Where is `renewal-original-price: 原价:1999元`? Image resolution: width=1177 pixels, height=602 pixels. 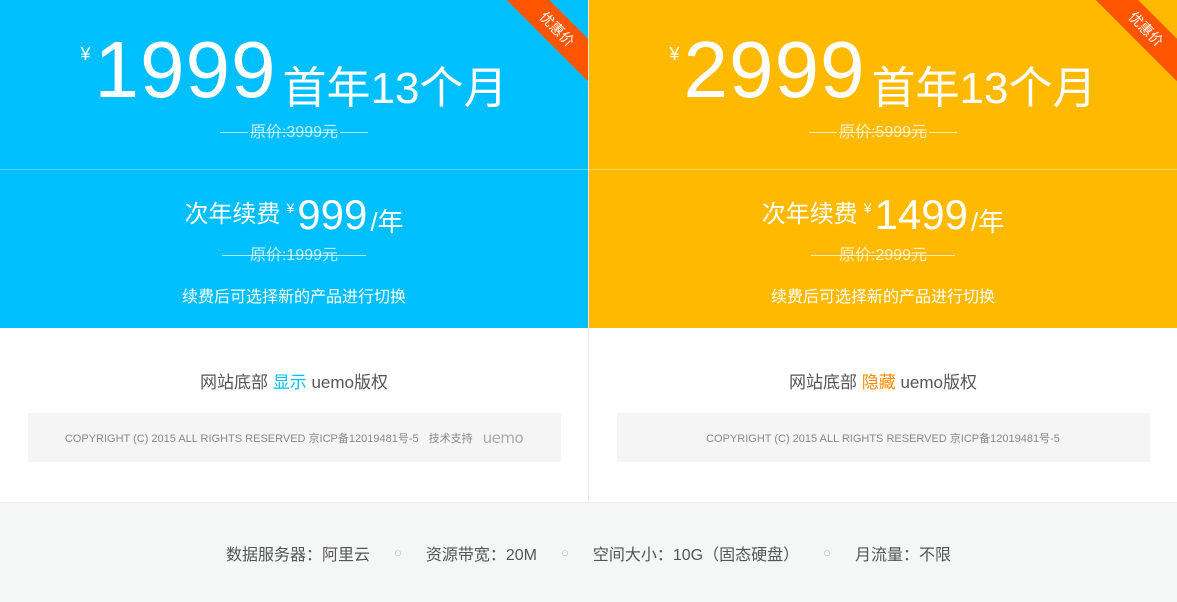 renewal-original-price: 原价:1999元 is located at coordinates (294, 253).